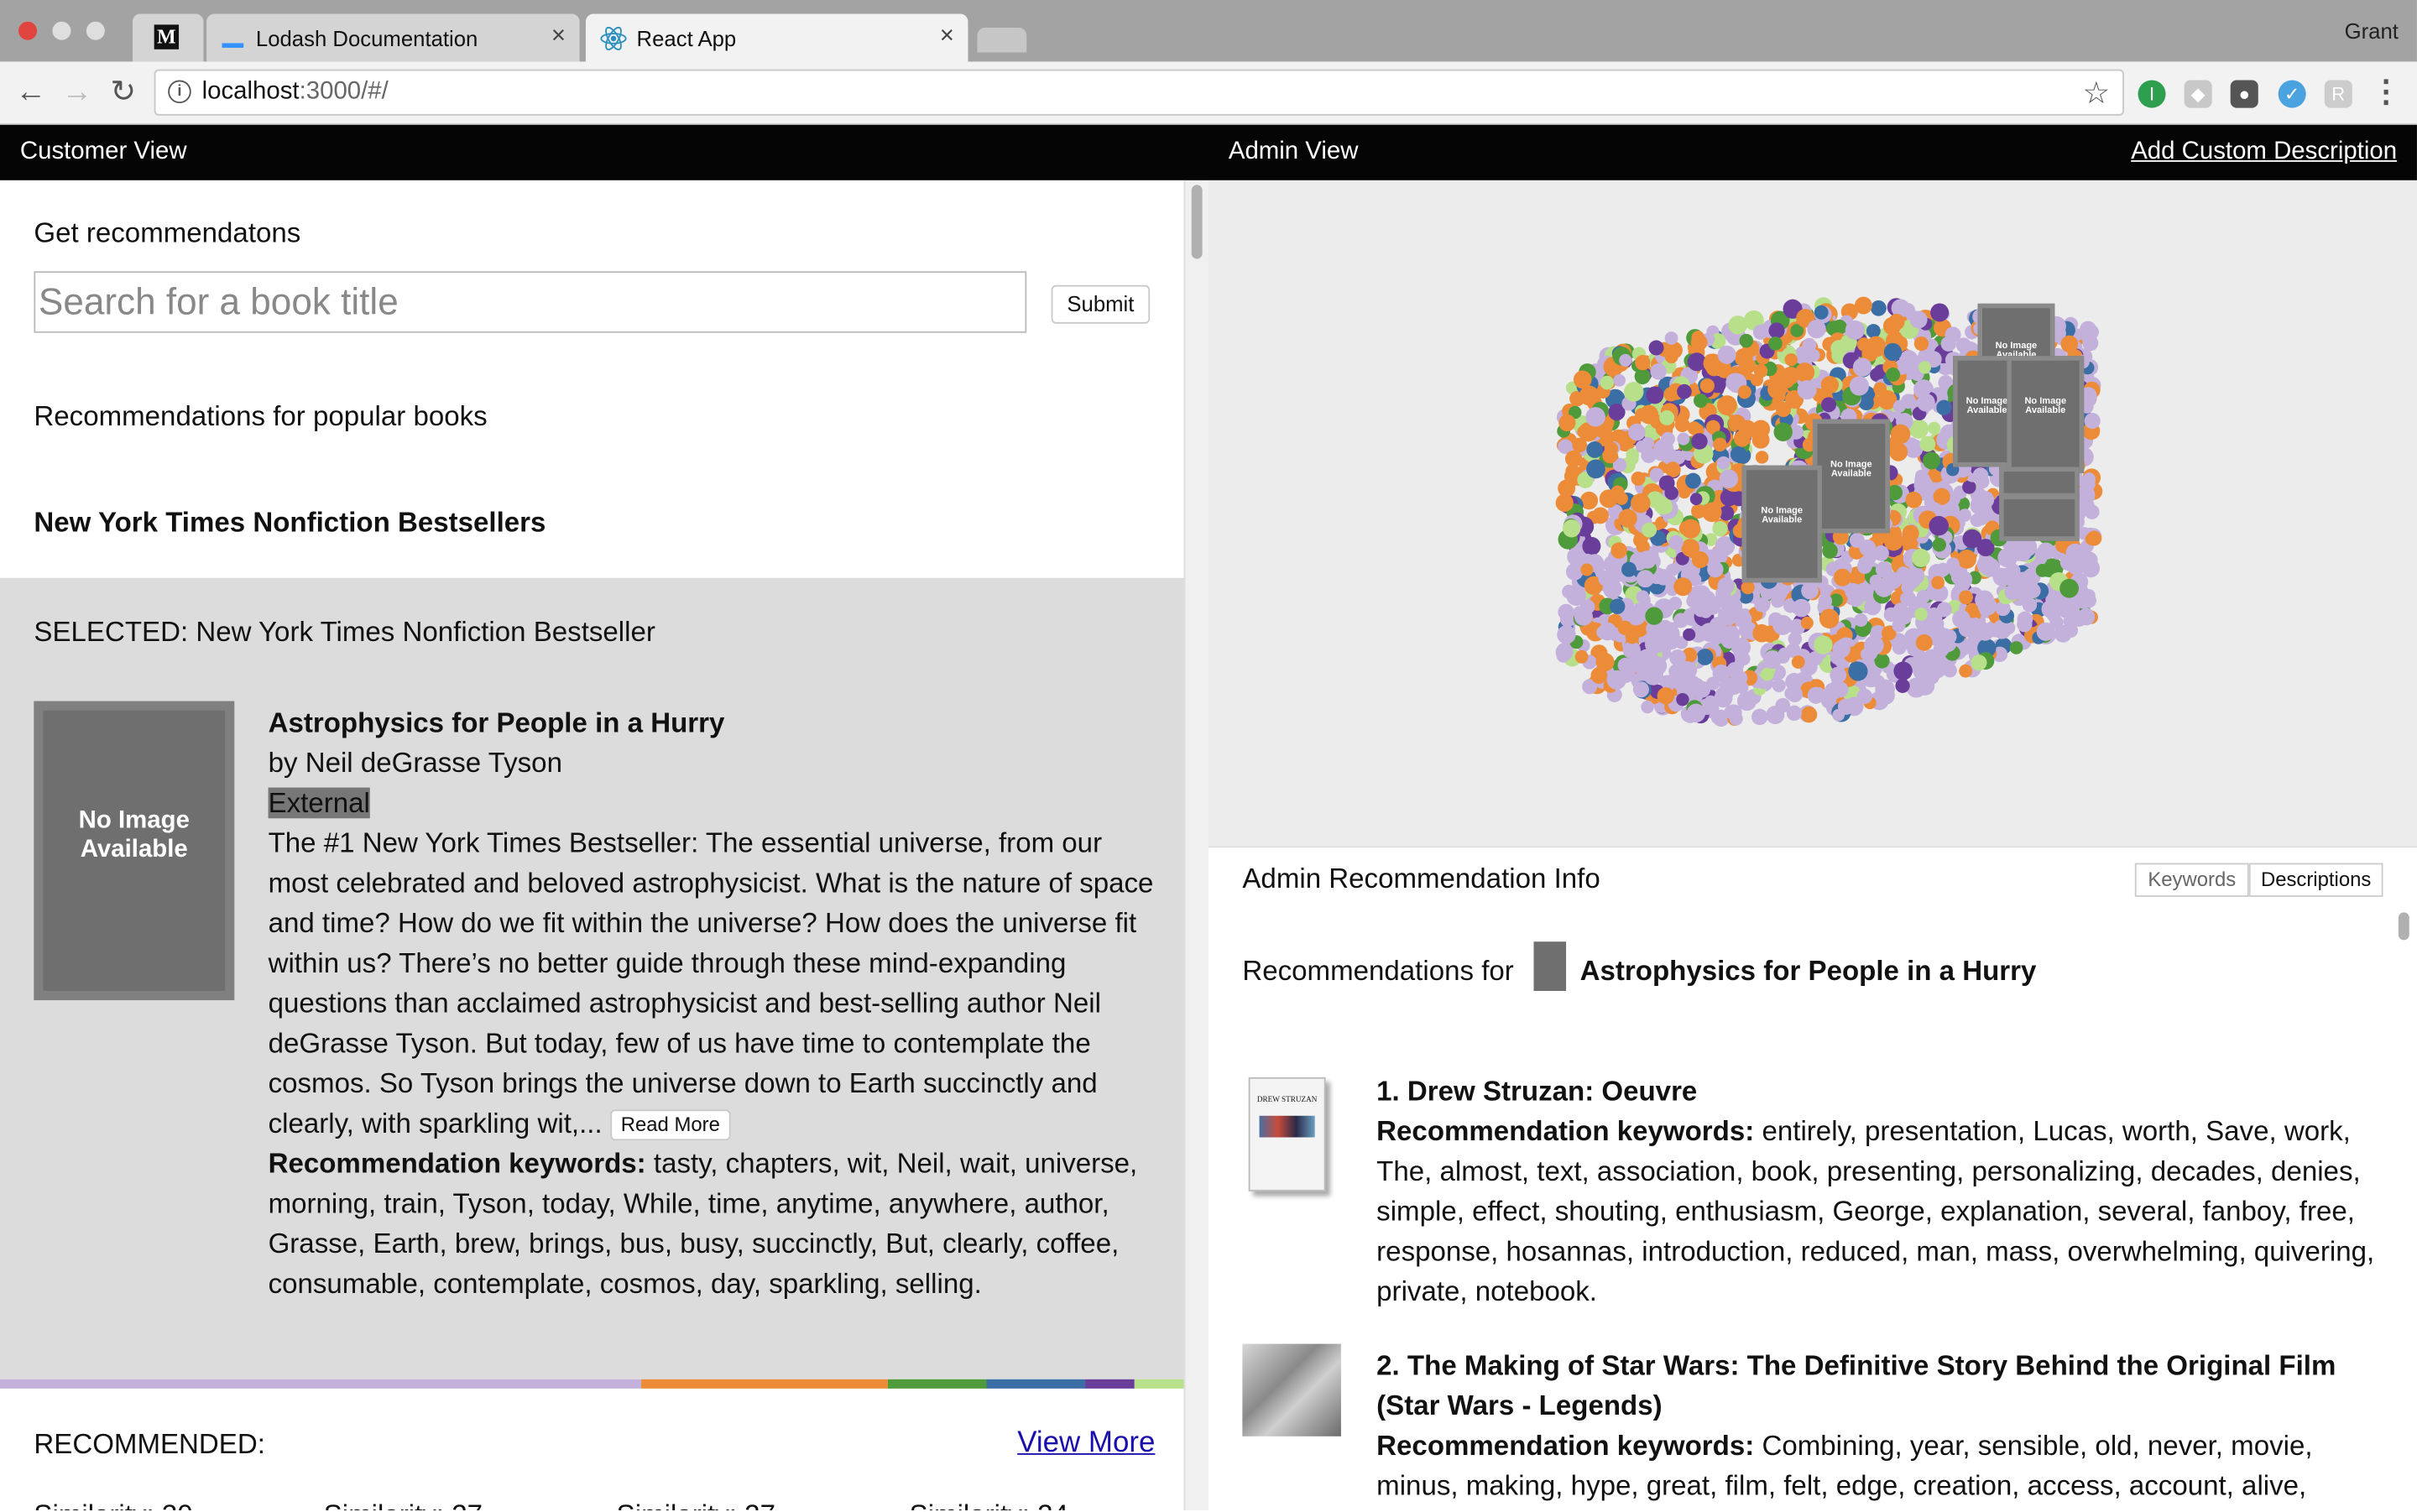 Image resolution: width=2417 pixels, height=1512 pixels. What do you see at coordinates (1877, 1092) in the screenshot?
I see `rec-title: 1. Drew Struzan: Oeuvre` at bounding box center [1877, 1092].